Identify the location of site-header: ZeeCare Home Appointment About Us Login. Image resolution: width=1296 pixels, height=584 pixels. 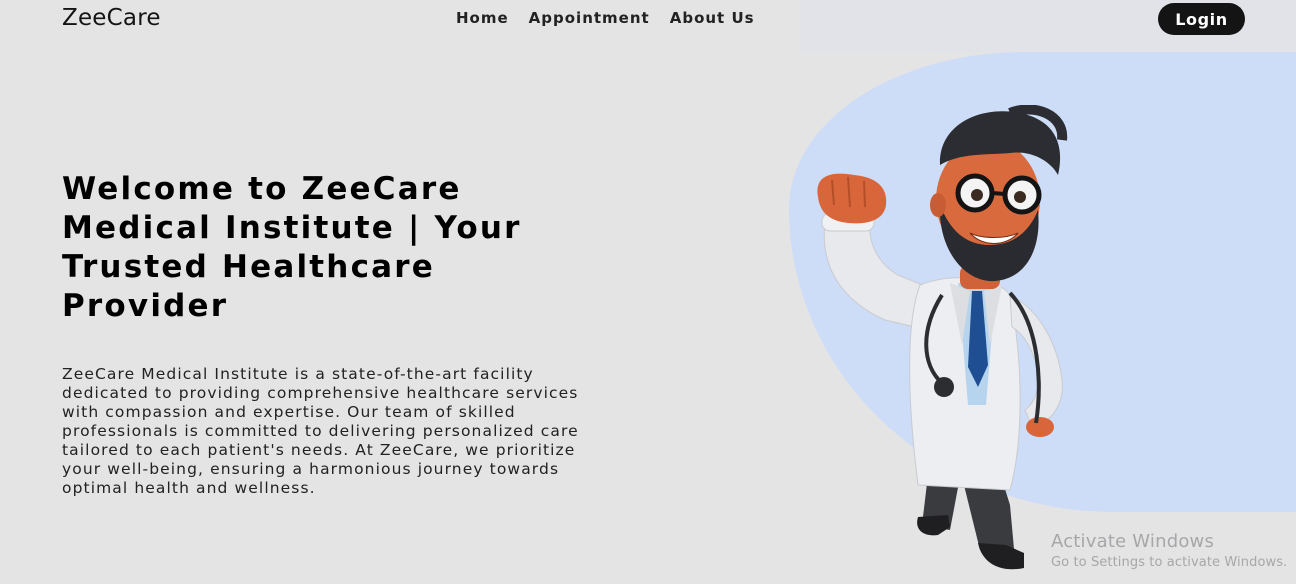
(648, 20).